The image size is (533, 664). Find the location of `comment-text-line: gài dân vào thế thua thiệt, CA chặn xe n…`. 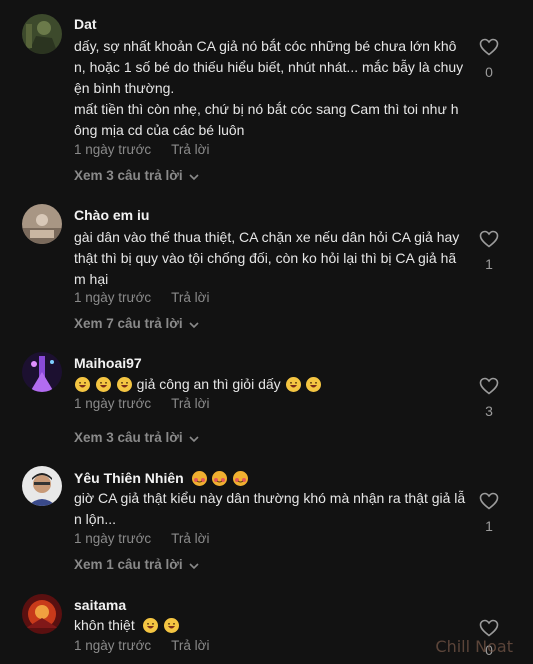

comment-text-line: gài dân vào thế thua thiệt, CA chặn xe n… is located at coordinates (267, 258).